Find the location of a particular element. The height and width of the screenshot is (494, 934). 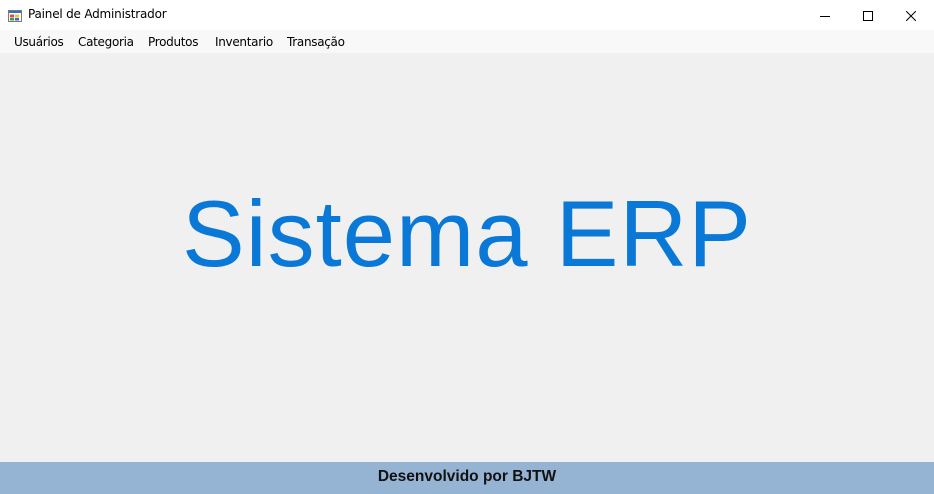

form-icon is located at coordinates (15, 15).